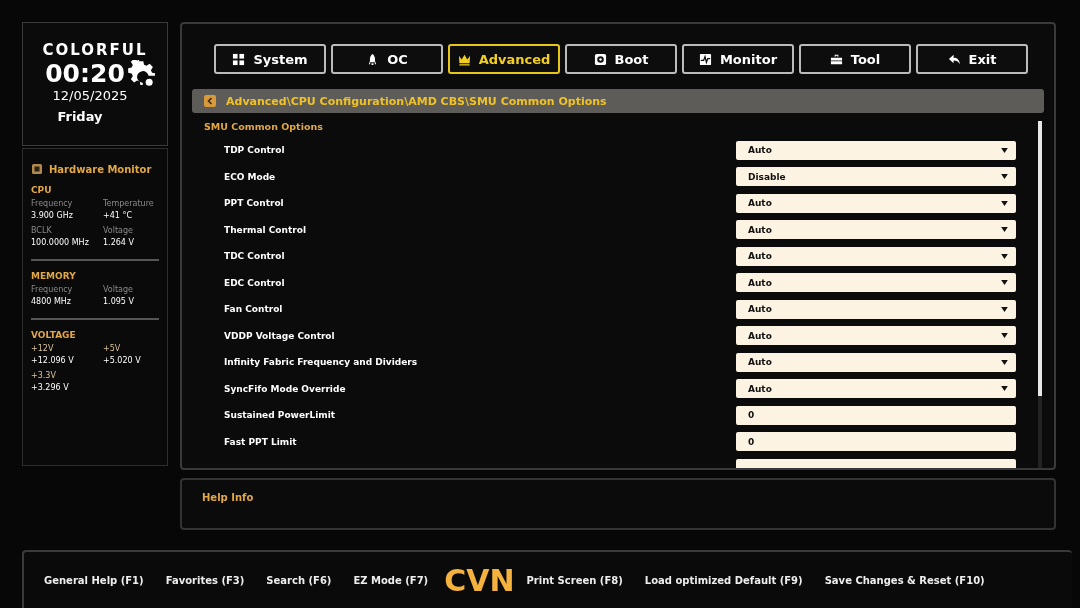 This screenshot has width=1080, height=608. I want to click on metric-label: +12V, so click(43, 348).